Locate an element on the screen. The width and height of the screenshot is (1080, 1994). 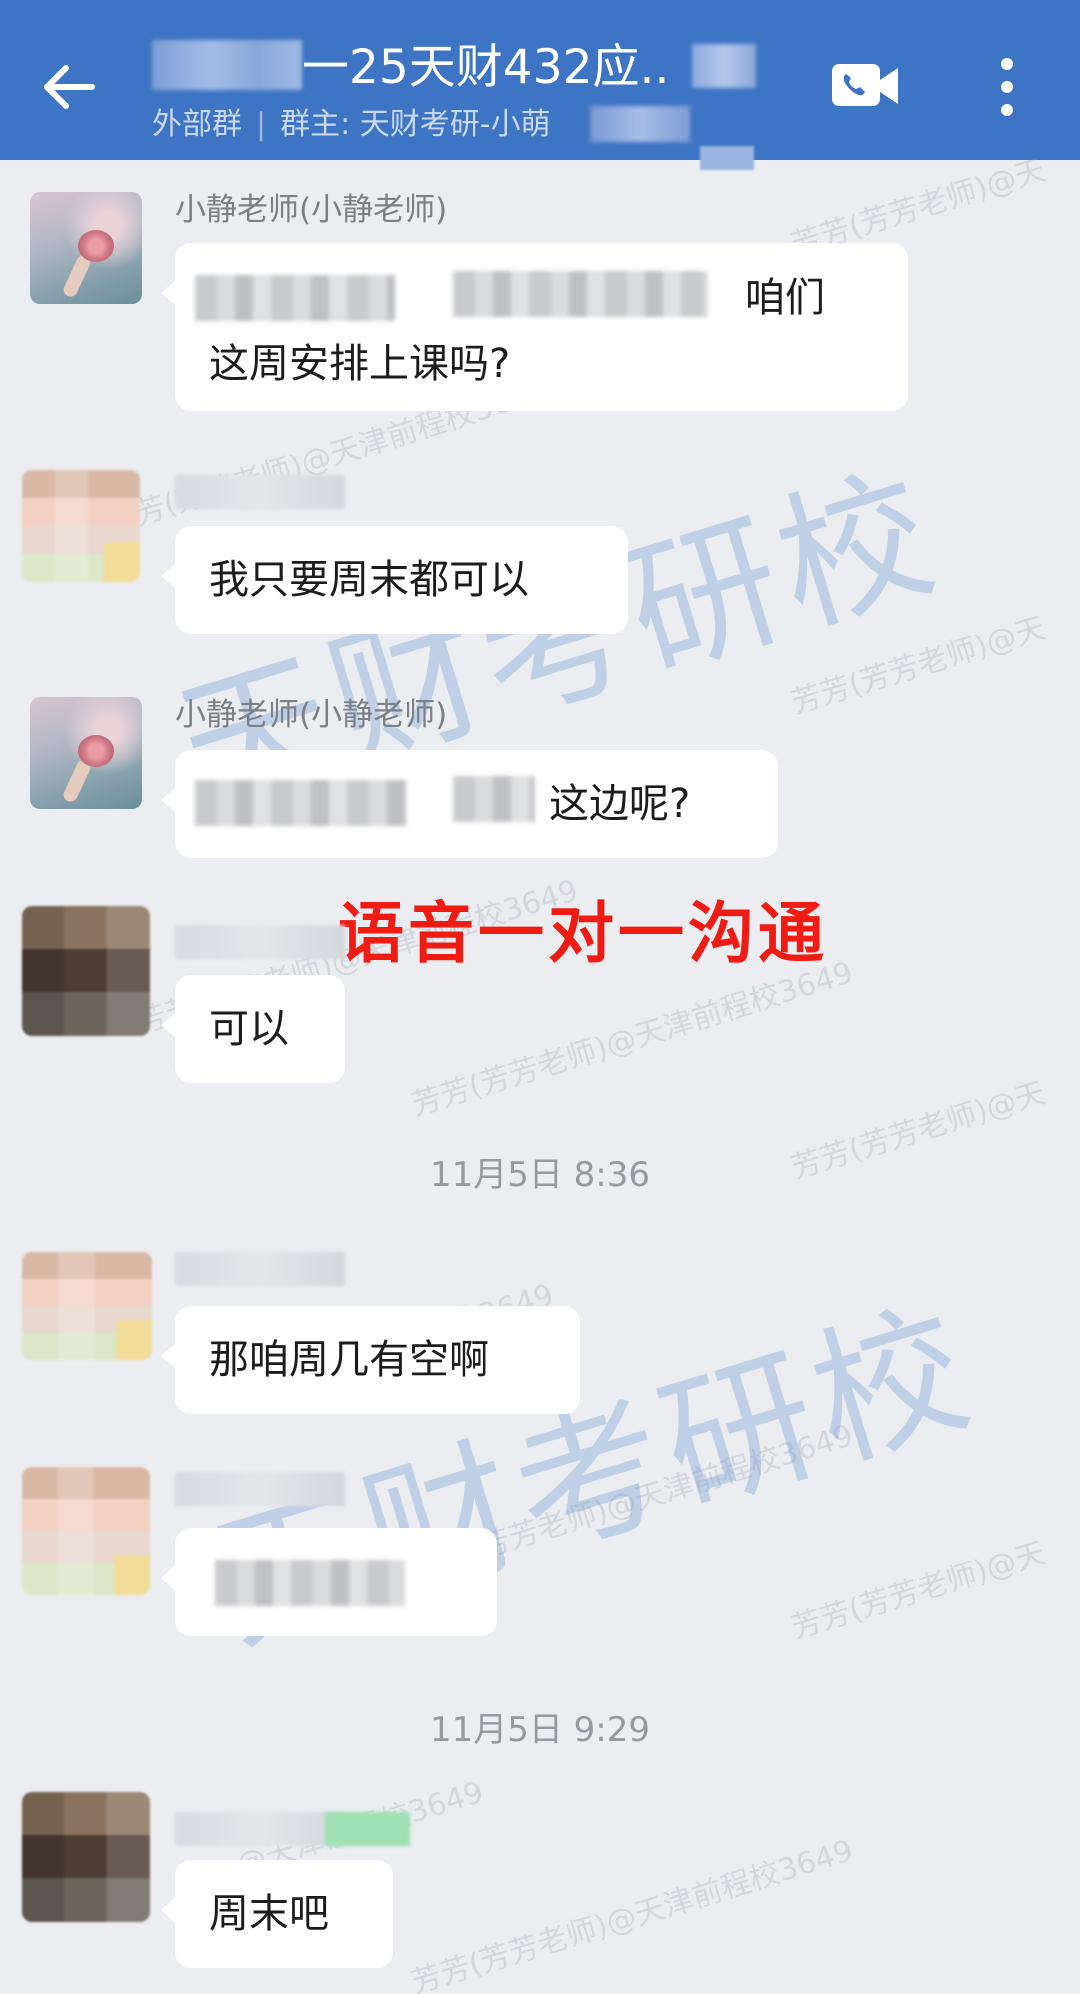
video-call-icon is located at coordinates (865, 85).